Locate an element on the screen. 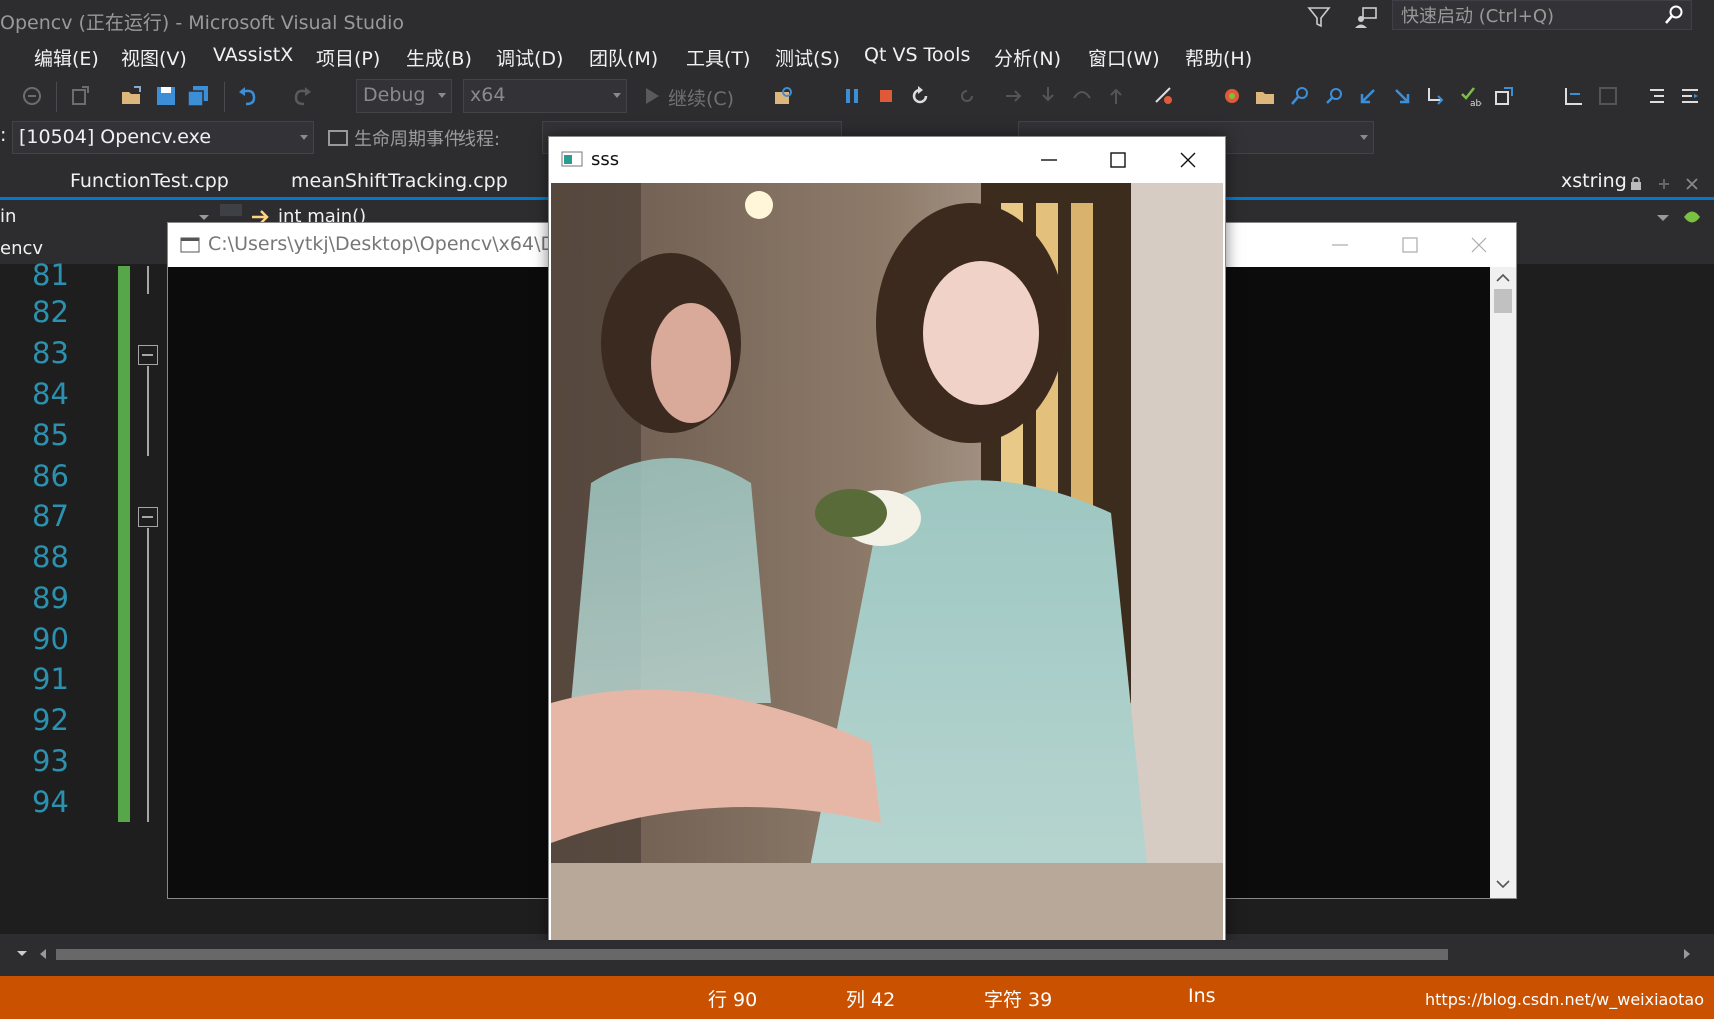 The image size is (1714, 1019). scroll-up-icon is located at coordinates (1503, 278).